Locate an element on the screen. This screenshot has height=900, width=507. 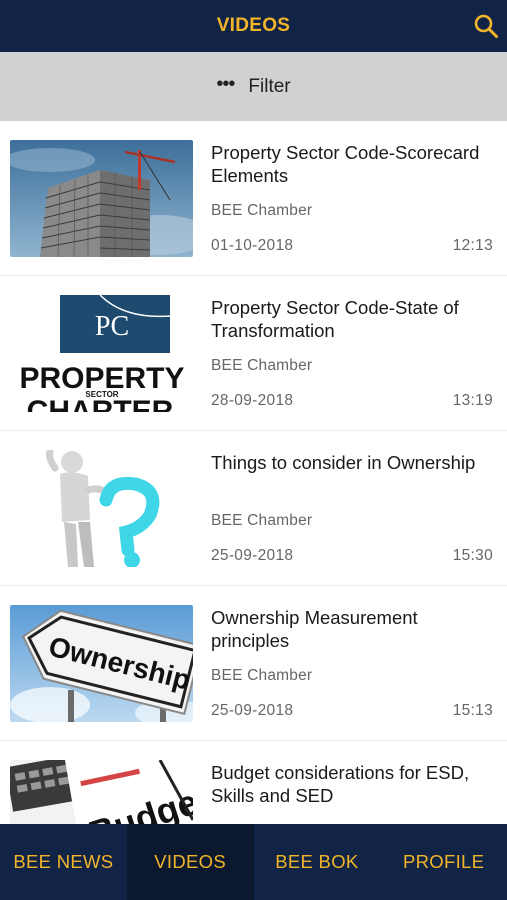
figure-with-question-mark-image is located at coordinates (101, 508).